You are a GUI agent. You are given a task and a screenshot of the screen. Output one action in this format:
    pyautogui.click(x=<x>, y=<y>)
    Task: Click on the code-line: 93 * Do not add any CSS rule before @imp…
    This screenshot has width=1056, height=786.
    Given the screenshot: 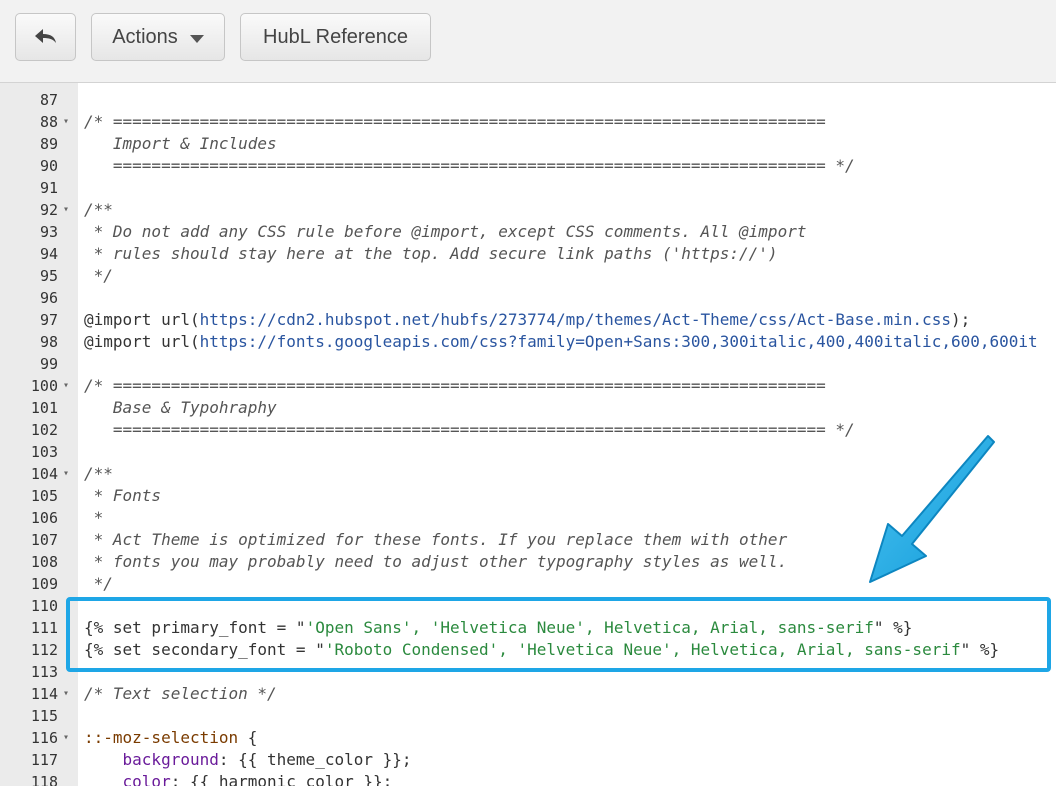 What is the action you would take?
    pyautogui.click(x=528, y=232)
    